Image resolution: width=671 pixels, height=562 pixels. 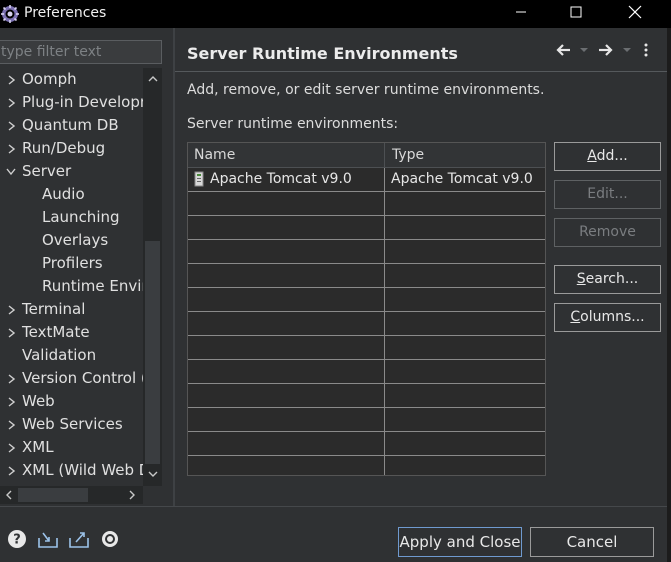 I want to click on close-icon, so click(x=635, y=14).